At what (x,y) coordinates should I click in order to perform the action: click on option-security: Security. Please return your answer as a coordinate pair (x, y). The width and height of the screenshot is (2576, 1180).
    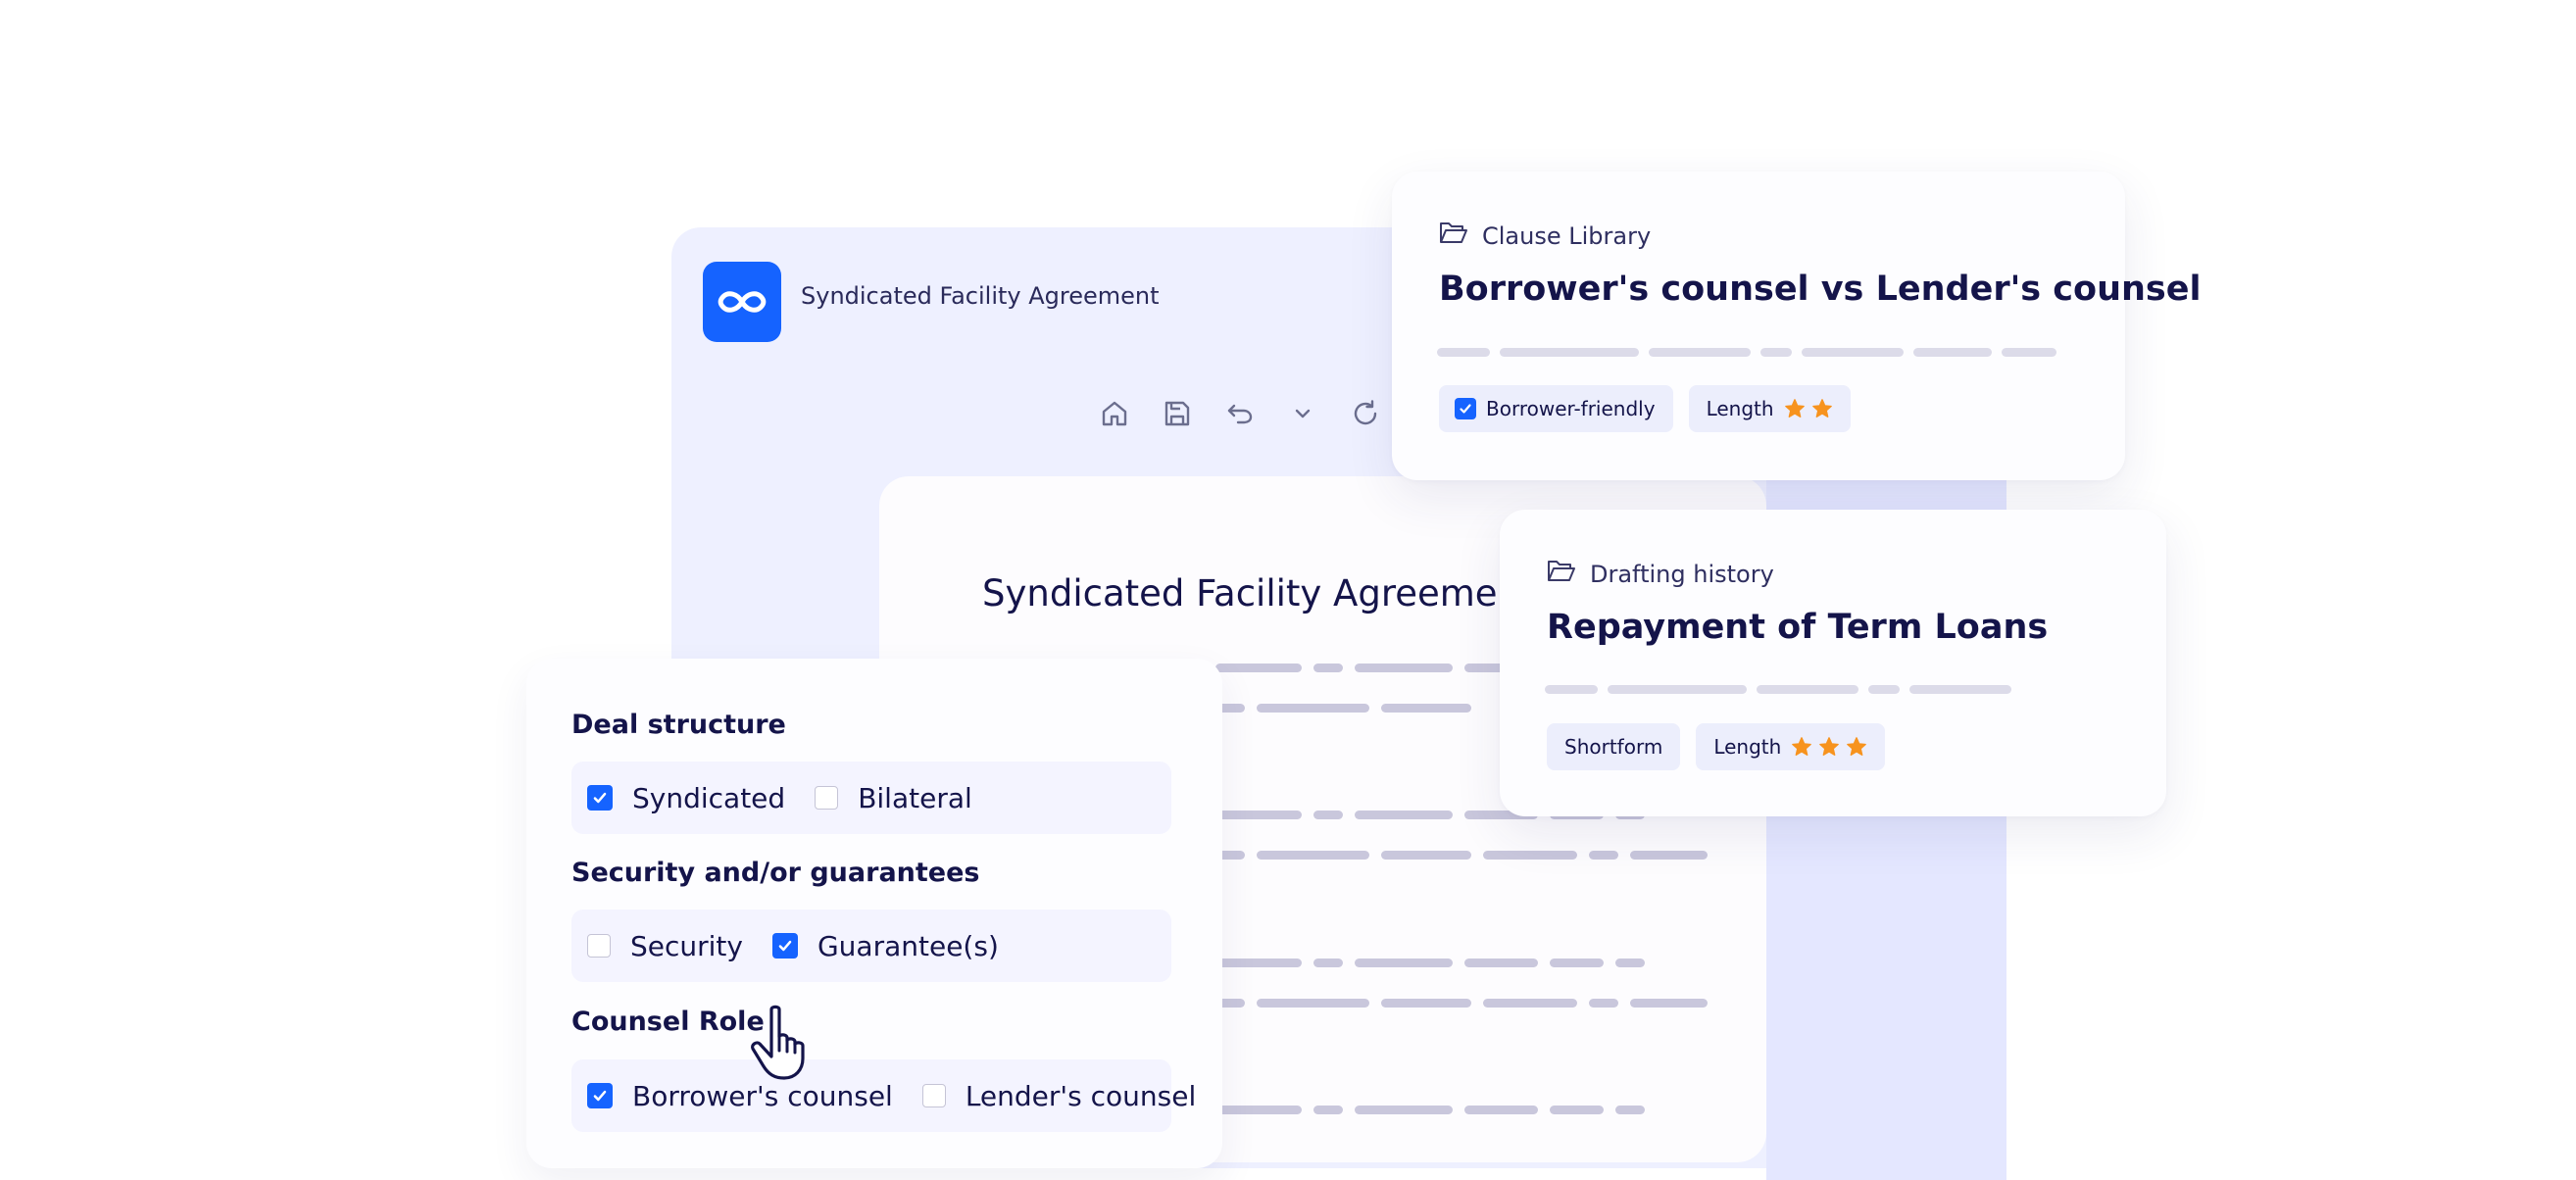
    Looking at the image, I should click on (665, 946).